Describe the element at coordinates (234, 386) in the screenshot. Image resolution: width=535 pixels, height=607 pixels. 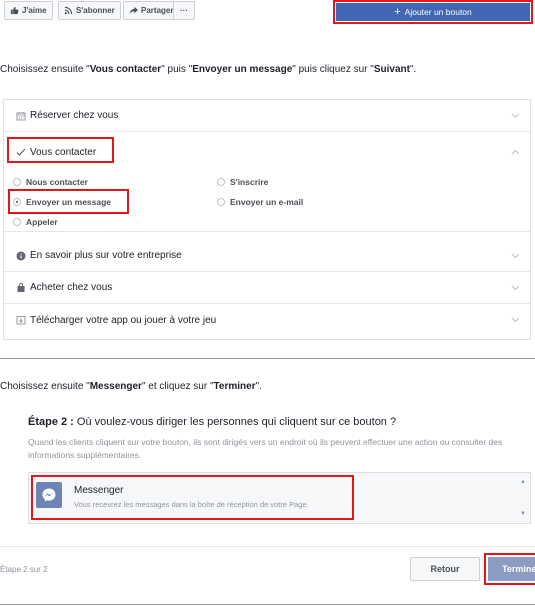
I see `instruction-bold: Terminer` at that location.